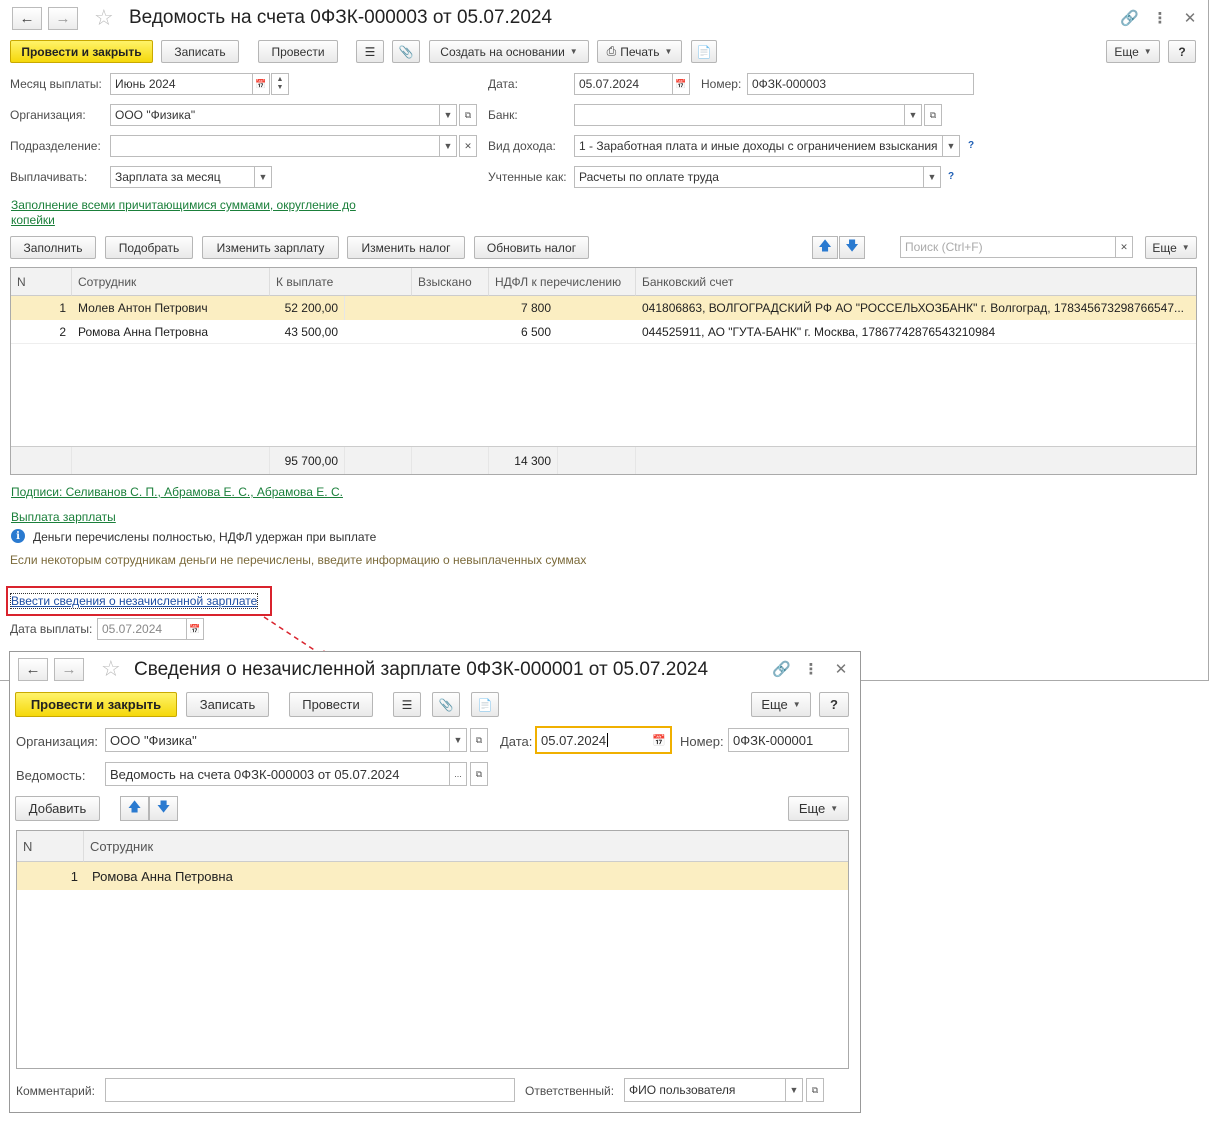 The width and height of the screenshot is (1209, 1146). Describe the element at coordinates (788, 740) in the screenshot. I see `number-input: 0ФЗК-000001` at that location.